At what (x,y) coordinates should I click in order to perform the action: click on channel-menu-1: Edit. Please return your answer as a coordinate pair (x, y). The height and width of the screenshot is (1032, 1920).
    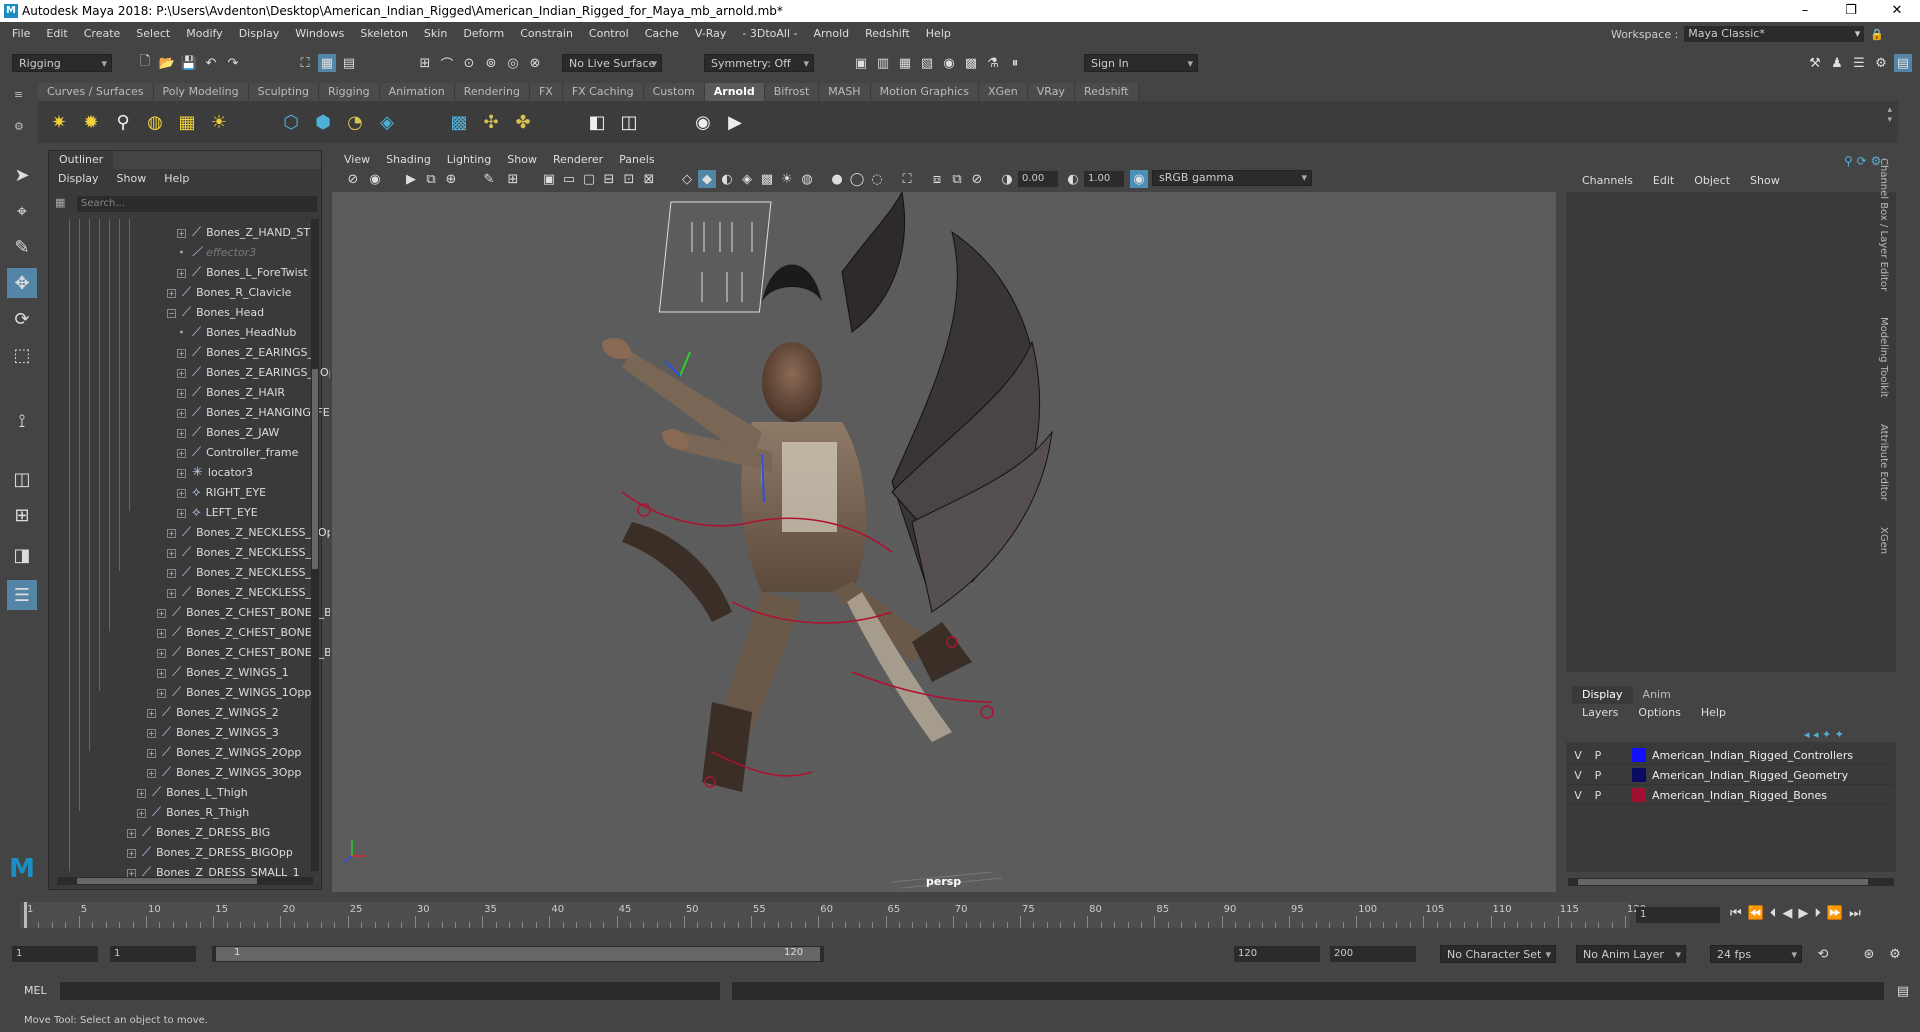
    Looking at the image, I should click on (1663, 180).